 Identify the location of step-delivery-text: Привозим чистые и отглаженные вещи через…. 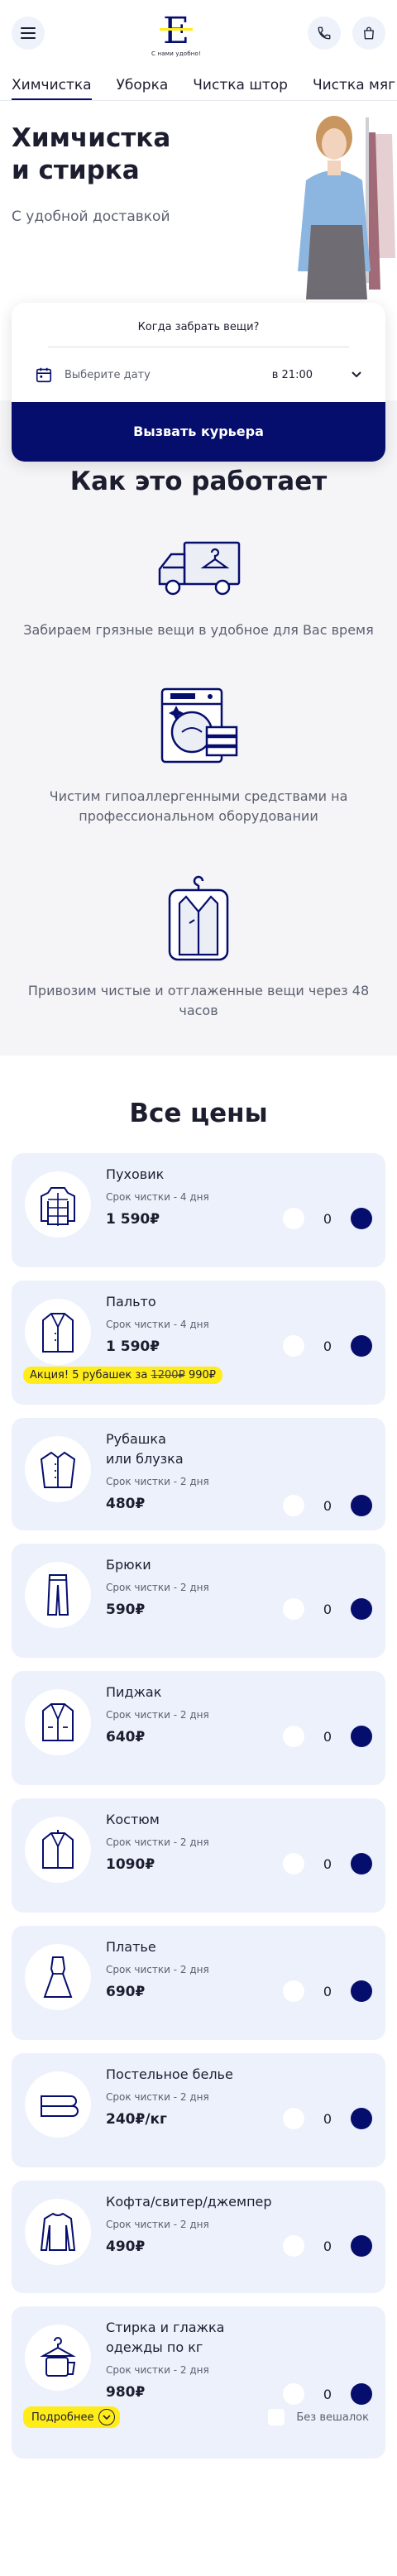
(198, 1000).